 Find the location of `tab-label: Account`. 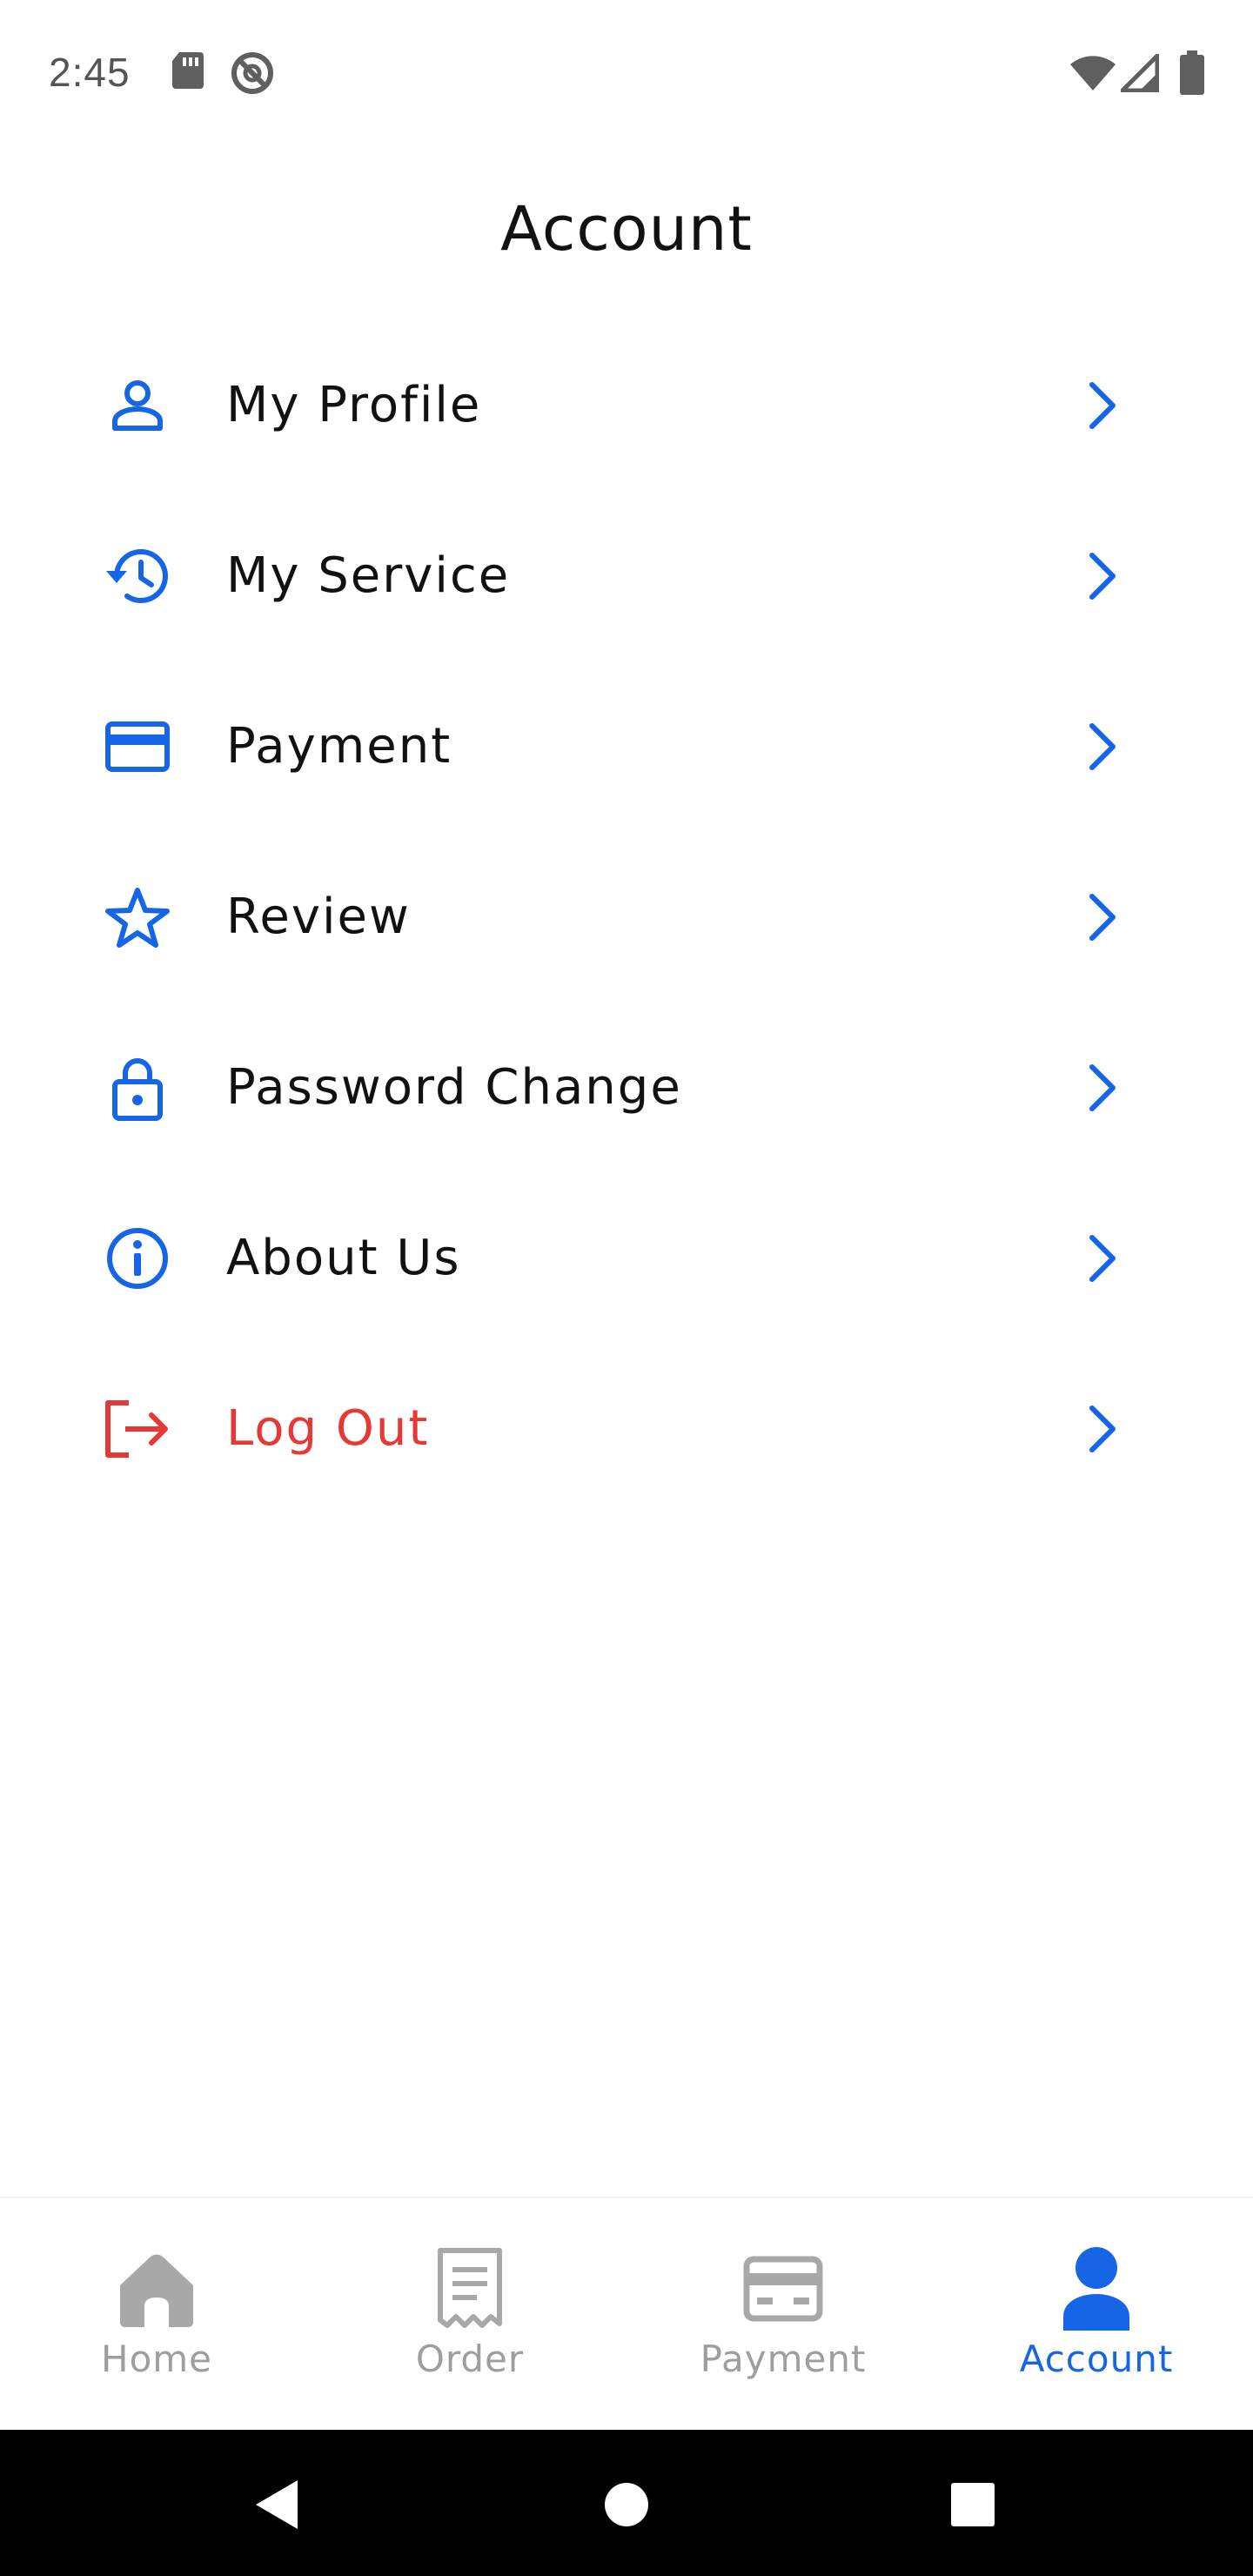

tab-label: Account is located at coordinates (1096, 2359).